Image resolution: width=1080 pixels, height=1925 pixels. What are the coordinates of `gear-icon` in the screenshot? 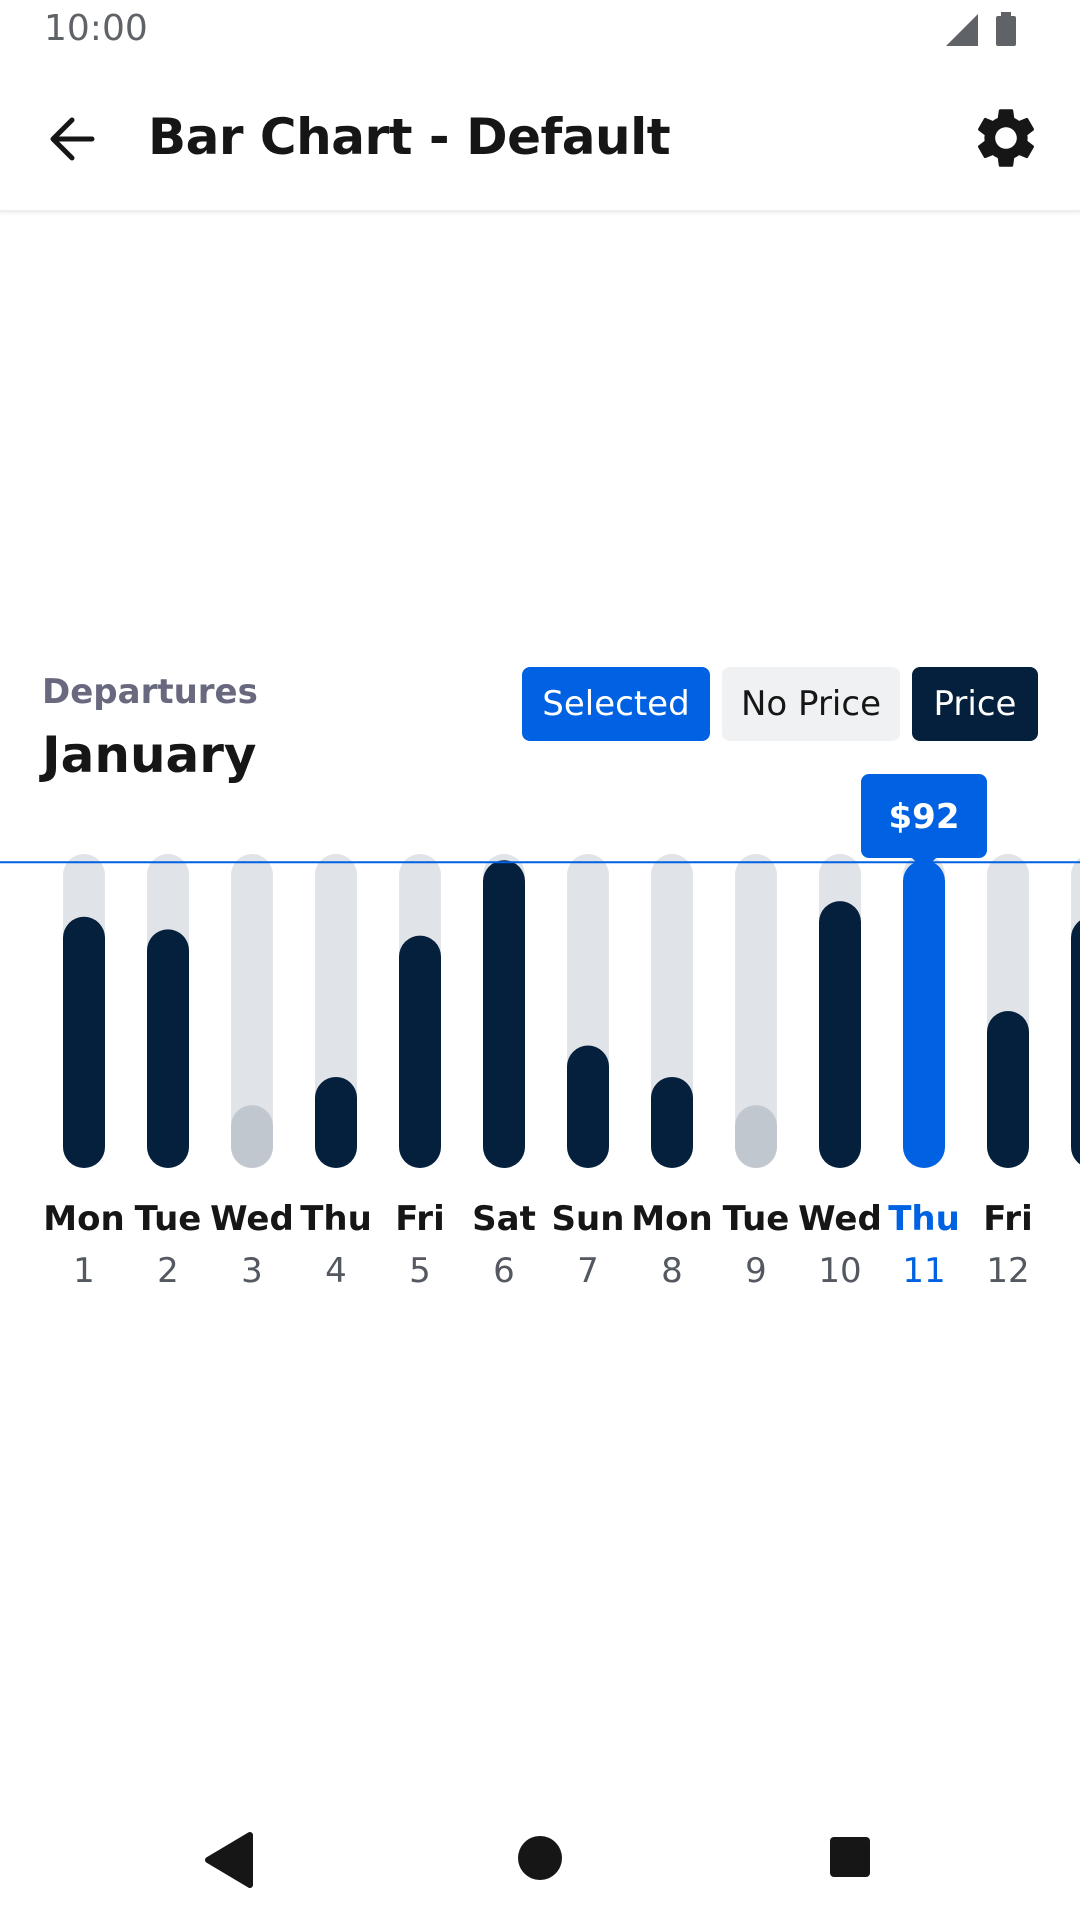 It's located at (1006, 138).